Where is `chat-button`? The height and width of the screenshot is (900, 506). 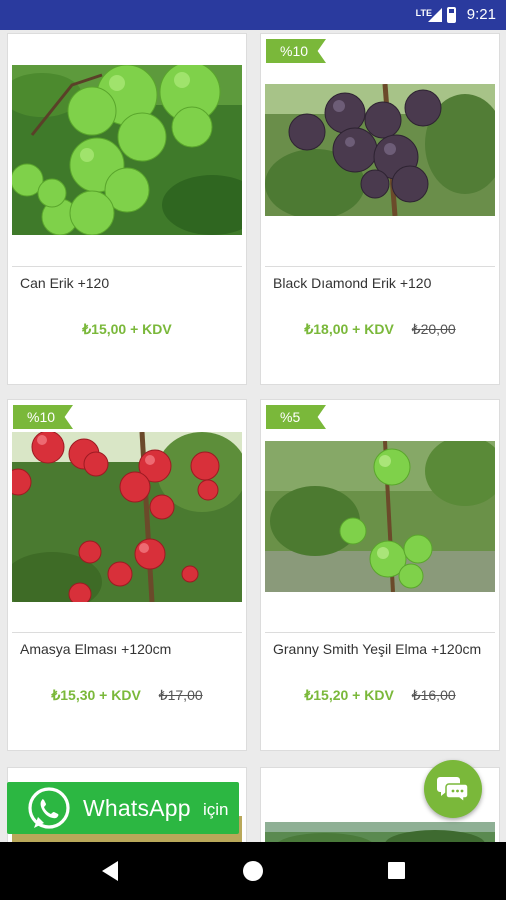 chat-button is located at coordinates (453, 789).